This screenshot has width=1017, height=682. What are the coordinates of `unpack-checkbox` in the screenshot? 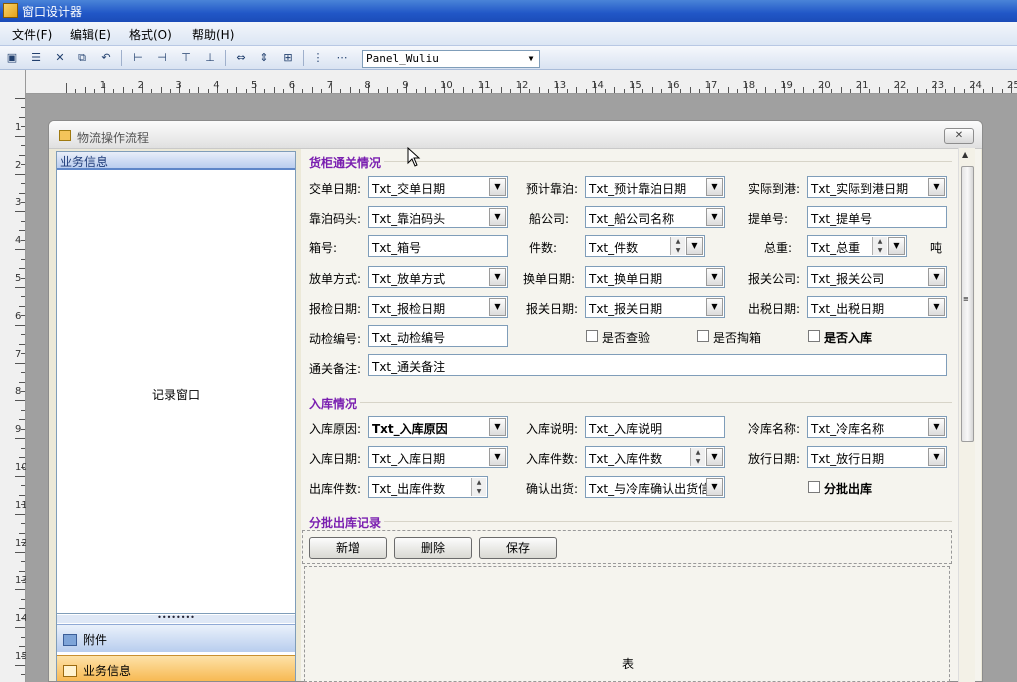 It's located at (703, 336).